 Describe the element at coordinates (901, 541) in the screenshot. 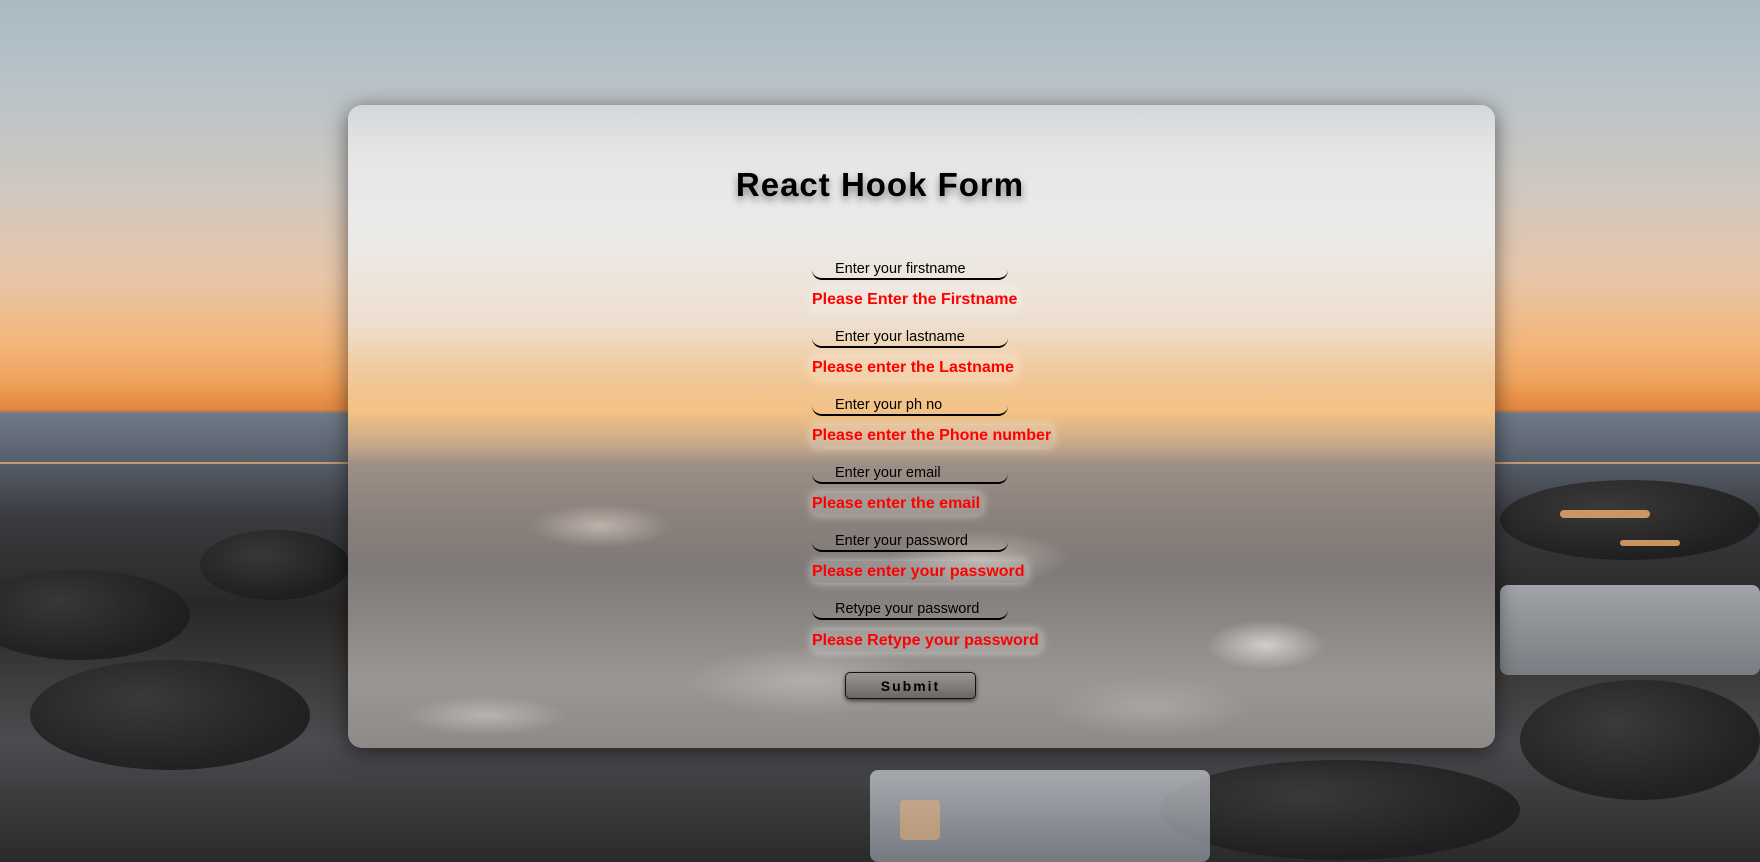

I see `password-placeholder: Enter your password` at that location.